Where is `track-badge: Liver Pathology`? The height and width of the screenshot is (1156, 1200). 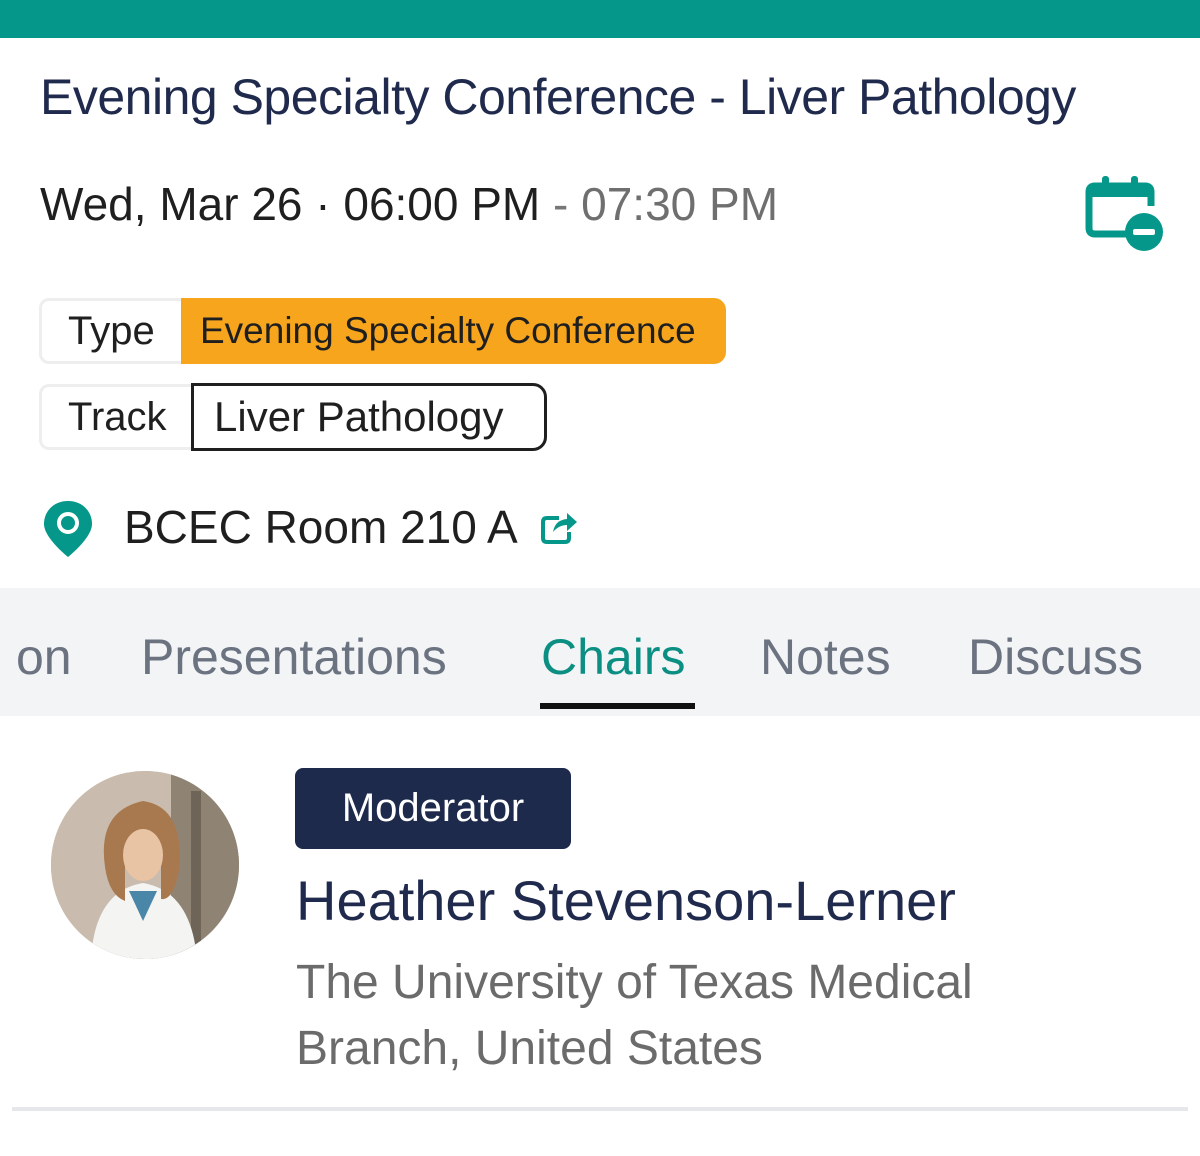
track-badge: Liver Pathology is located at coordinates (369, 417).